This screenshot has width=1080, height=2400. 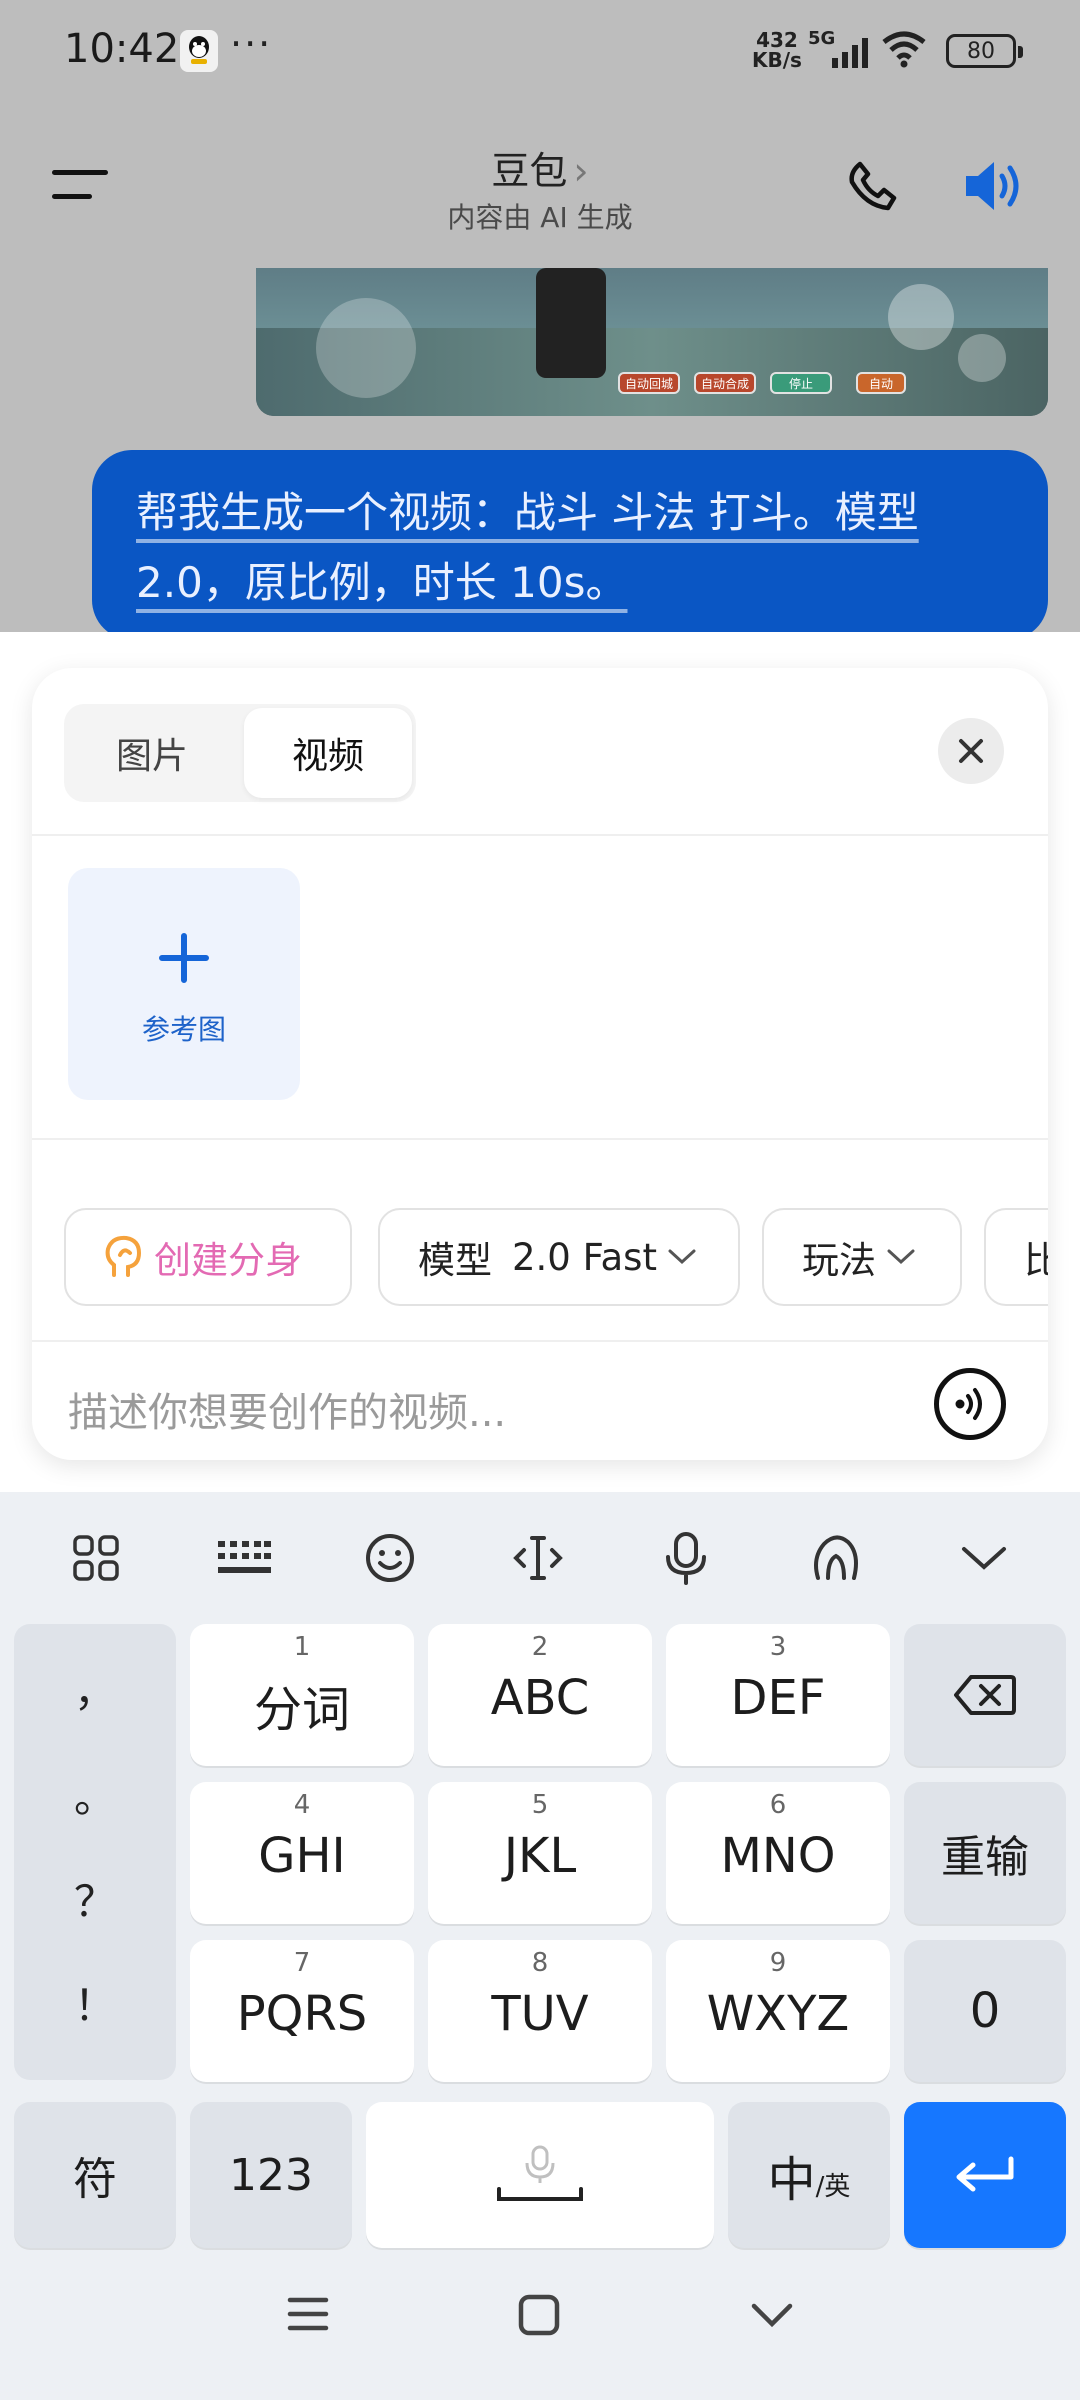 I want to click on phone-call-icon, so click(x=872, y=188).